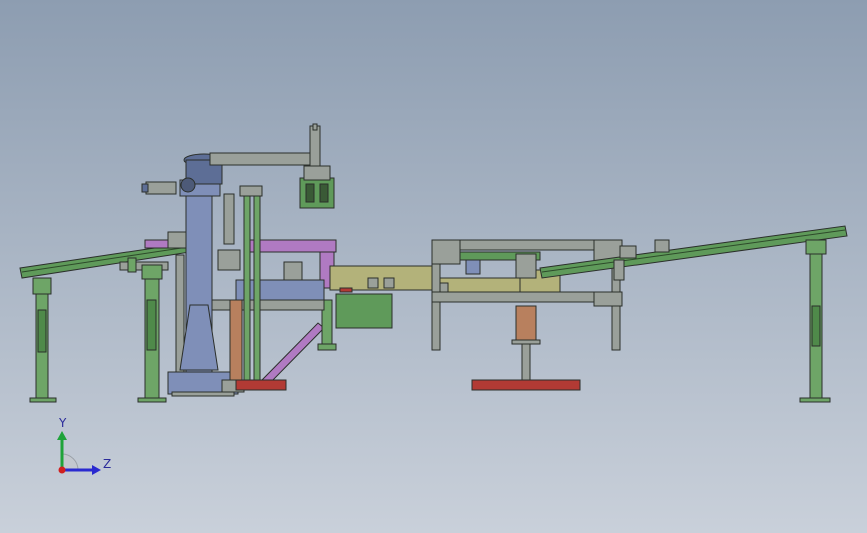 This screenshot has height=533, width=867. What do you see at coordinates (261, 385) in the screenshot?
I see `left-base-plate` at bounding box center [261, 385].